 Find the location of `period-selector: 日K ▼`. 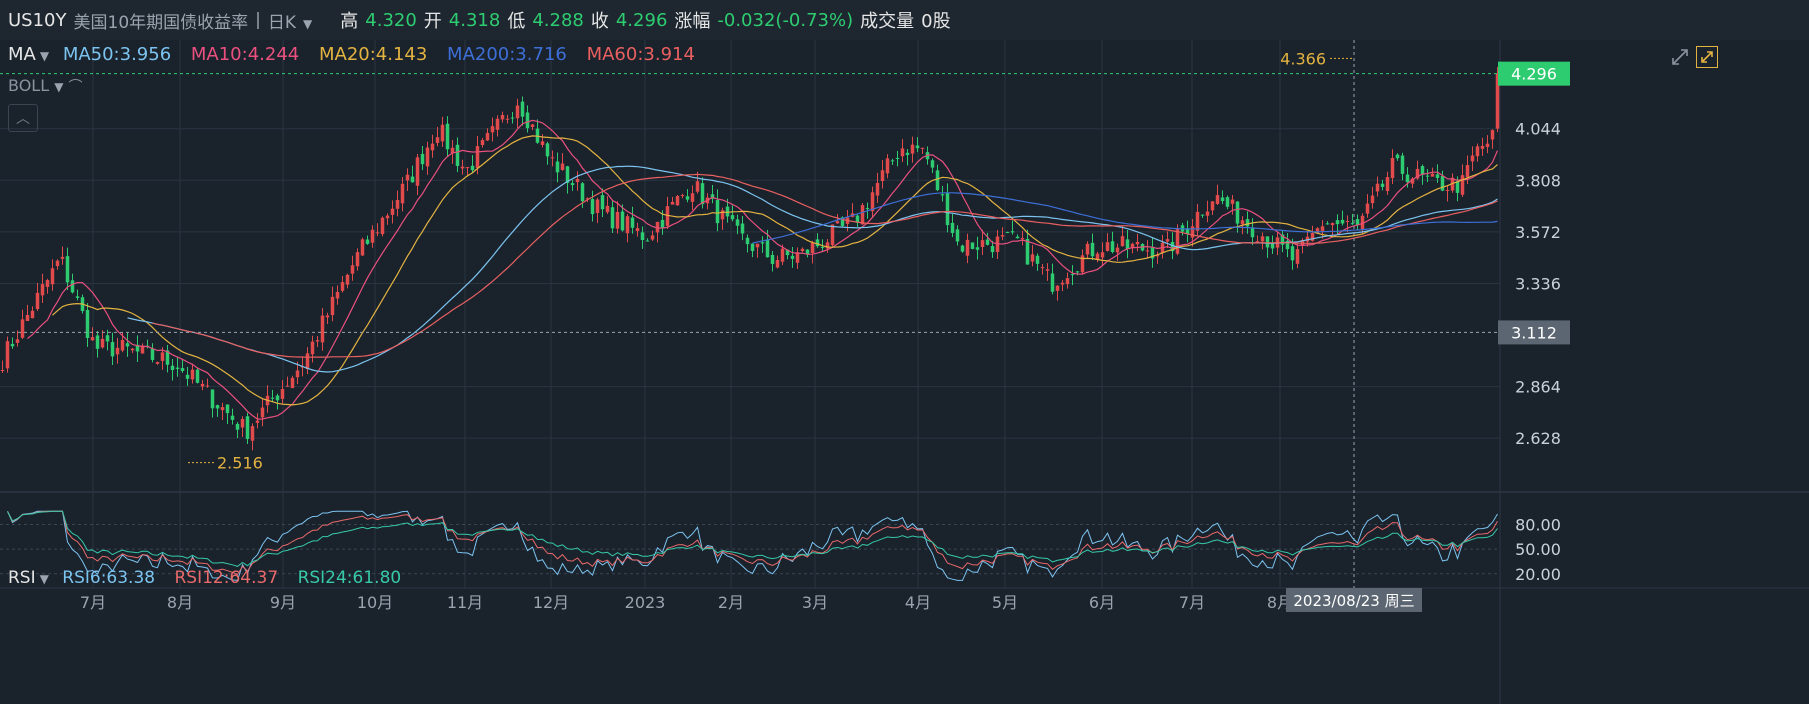

period-selector: 日K ▼ is located at coordinates (293, 20).